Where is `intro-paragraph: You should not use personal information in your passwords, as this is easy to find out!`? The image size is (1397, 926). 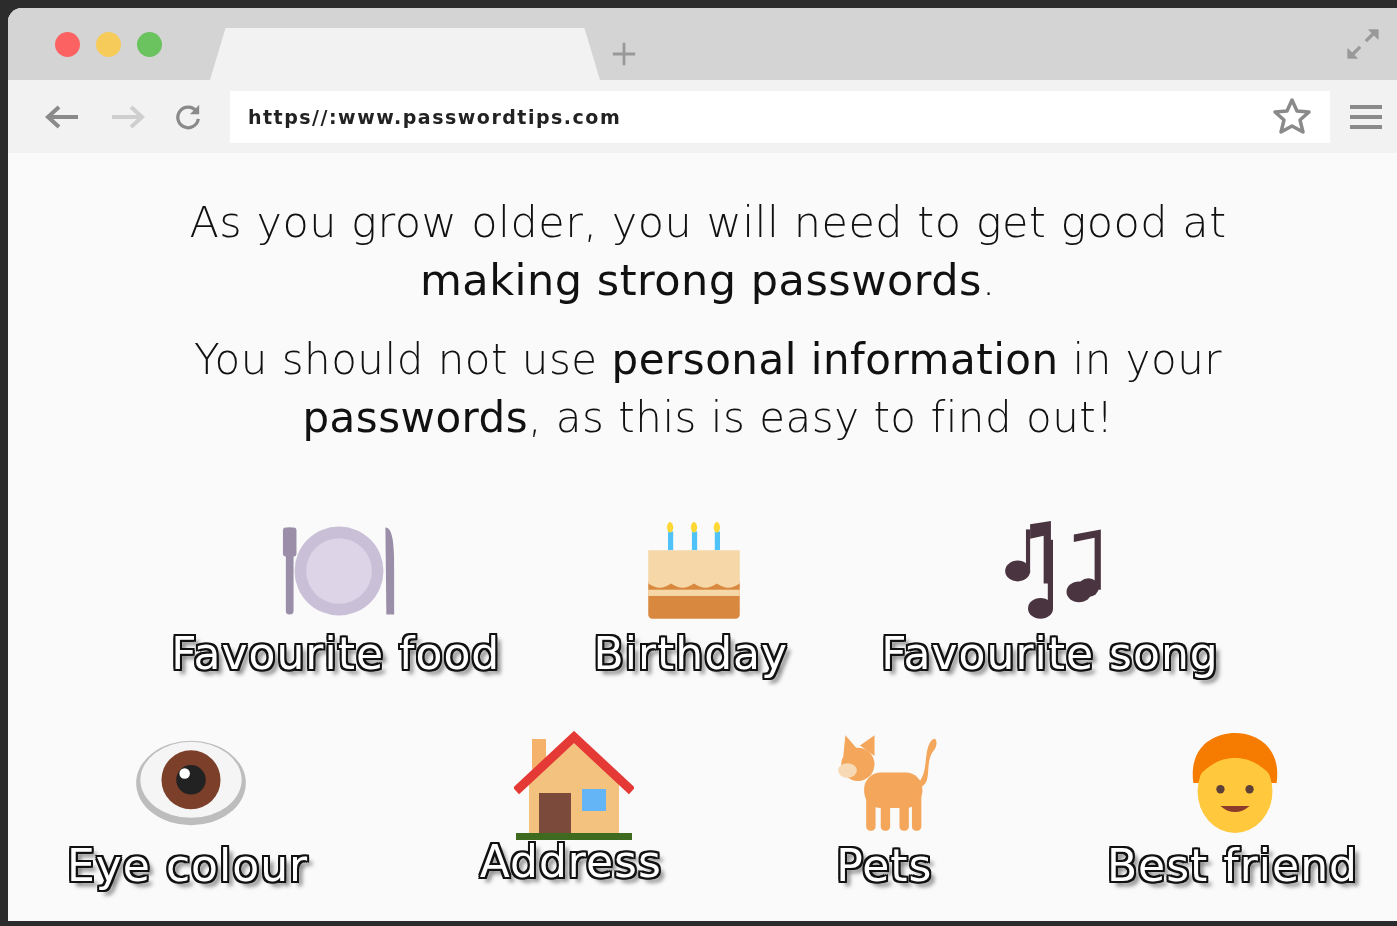 intro-paragraph: You should not use personal information in your passwords, as this is easy to find out! is located at coordinates (708, 389).